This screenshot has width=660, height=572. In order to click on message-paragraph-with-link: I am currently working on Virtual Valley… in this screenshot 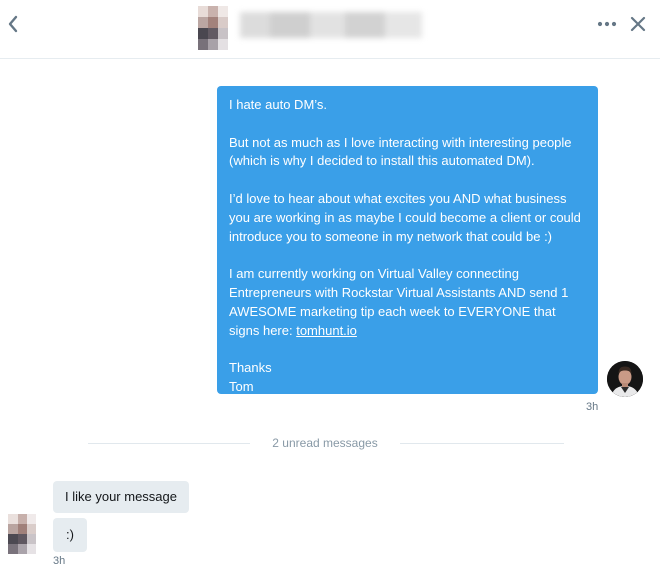, I will do `click(407, 302)`.